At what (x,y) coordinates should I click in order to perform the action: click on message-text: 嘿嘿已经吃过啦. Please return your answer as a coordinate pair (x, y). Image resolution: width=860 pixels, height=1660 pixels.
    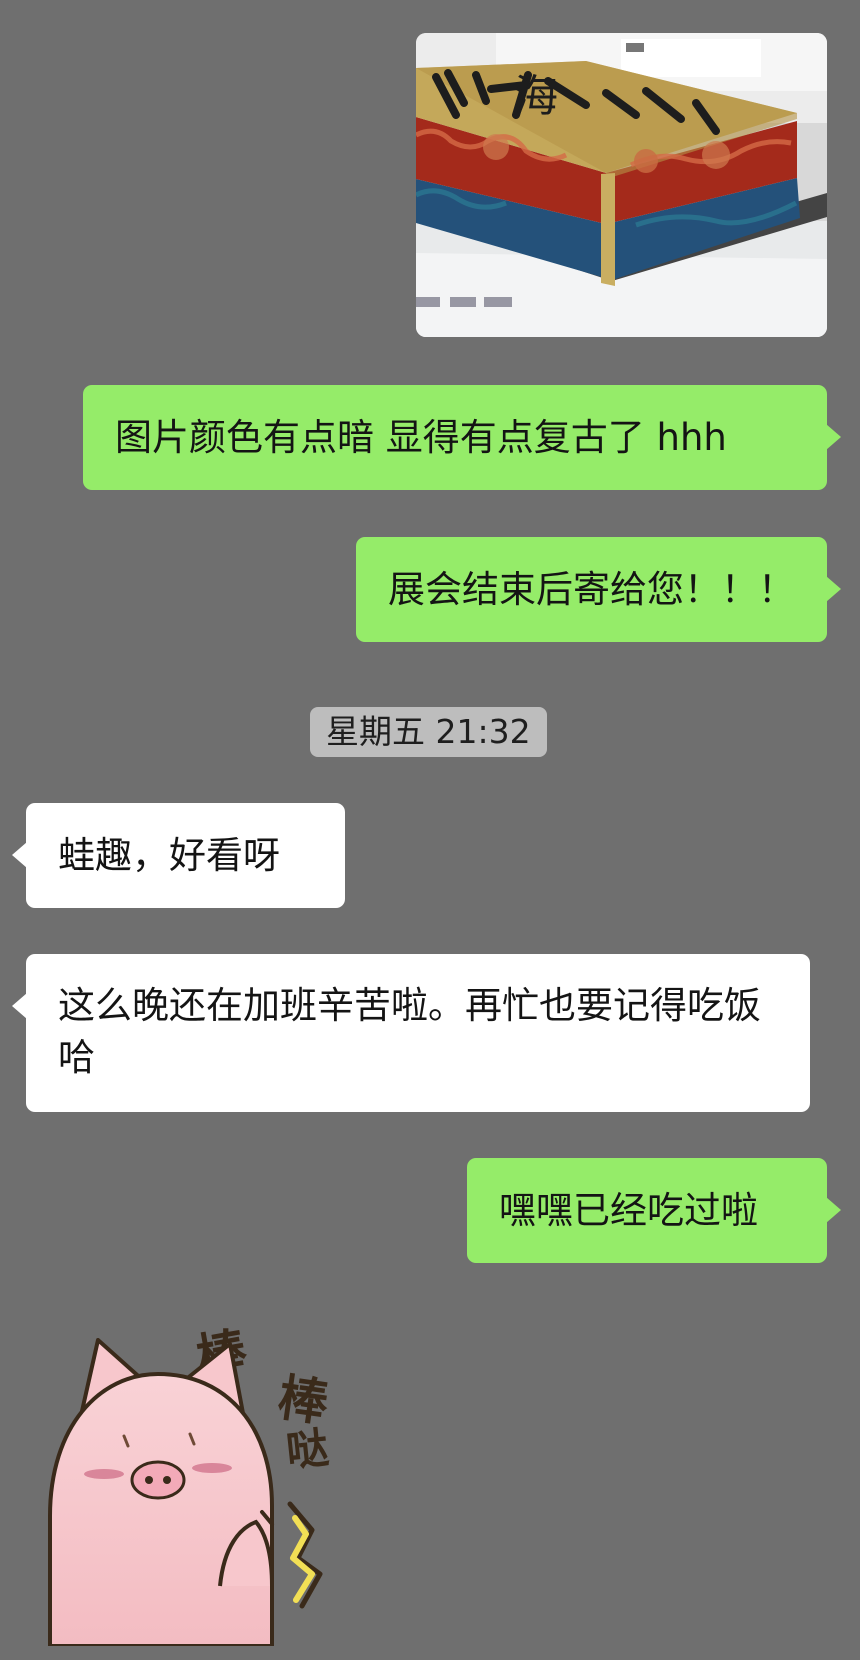
    Looking at the image, I should click on (628, 1210).